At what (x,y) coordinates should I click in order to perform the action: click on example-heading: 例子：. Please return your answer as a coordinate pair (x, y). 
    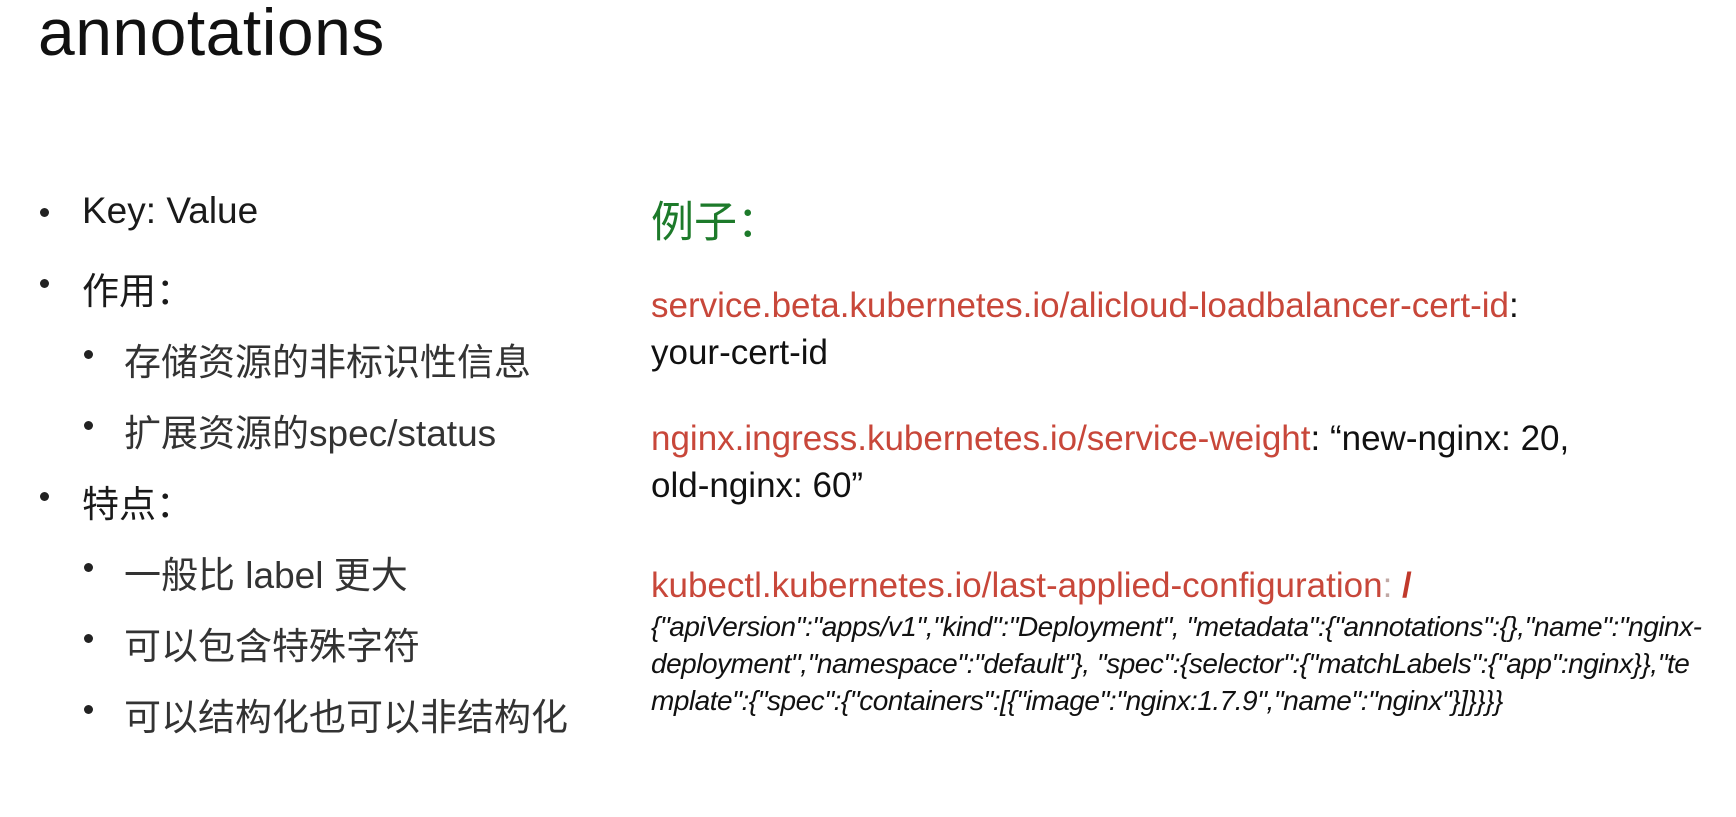
    Looking at the image, I should click on (715, 223).